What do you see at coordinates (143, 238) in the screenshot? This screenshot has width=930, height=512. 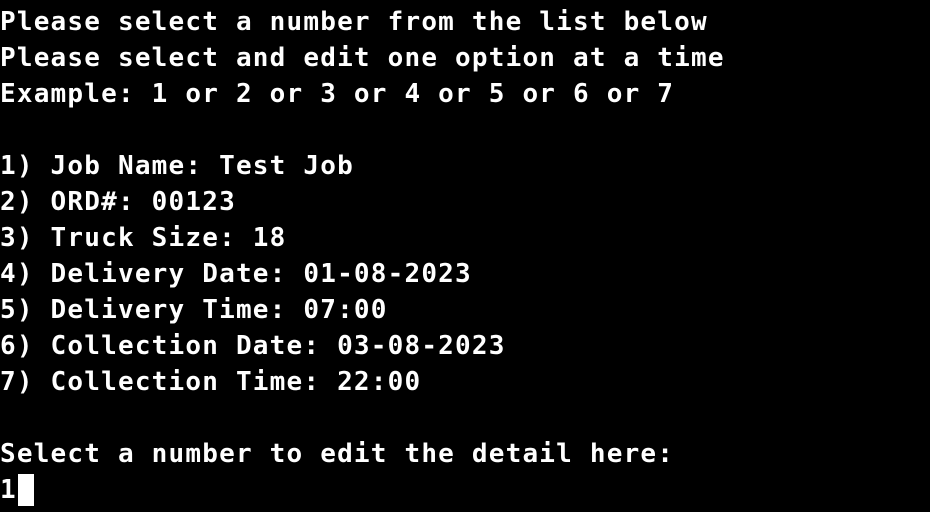 I see `option-truck-size: 3) Truck Size: 18` at bounding box center [143, 238].